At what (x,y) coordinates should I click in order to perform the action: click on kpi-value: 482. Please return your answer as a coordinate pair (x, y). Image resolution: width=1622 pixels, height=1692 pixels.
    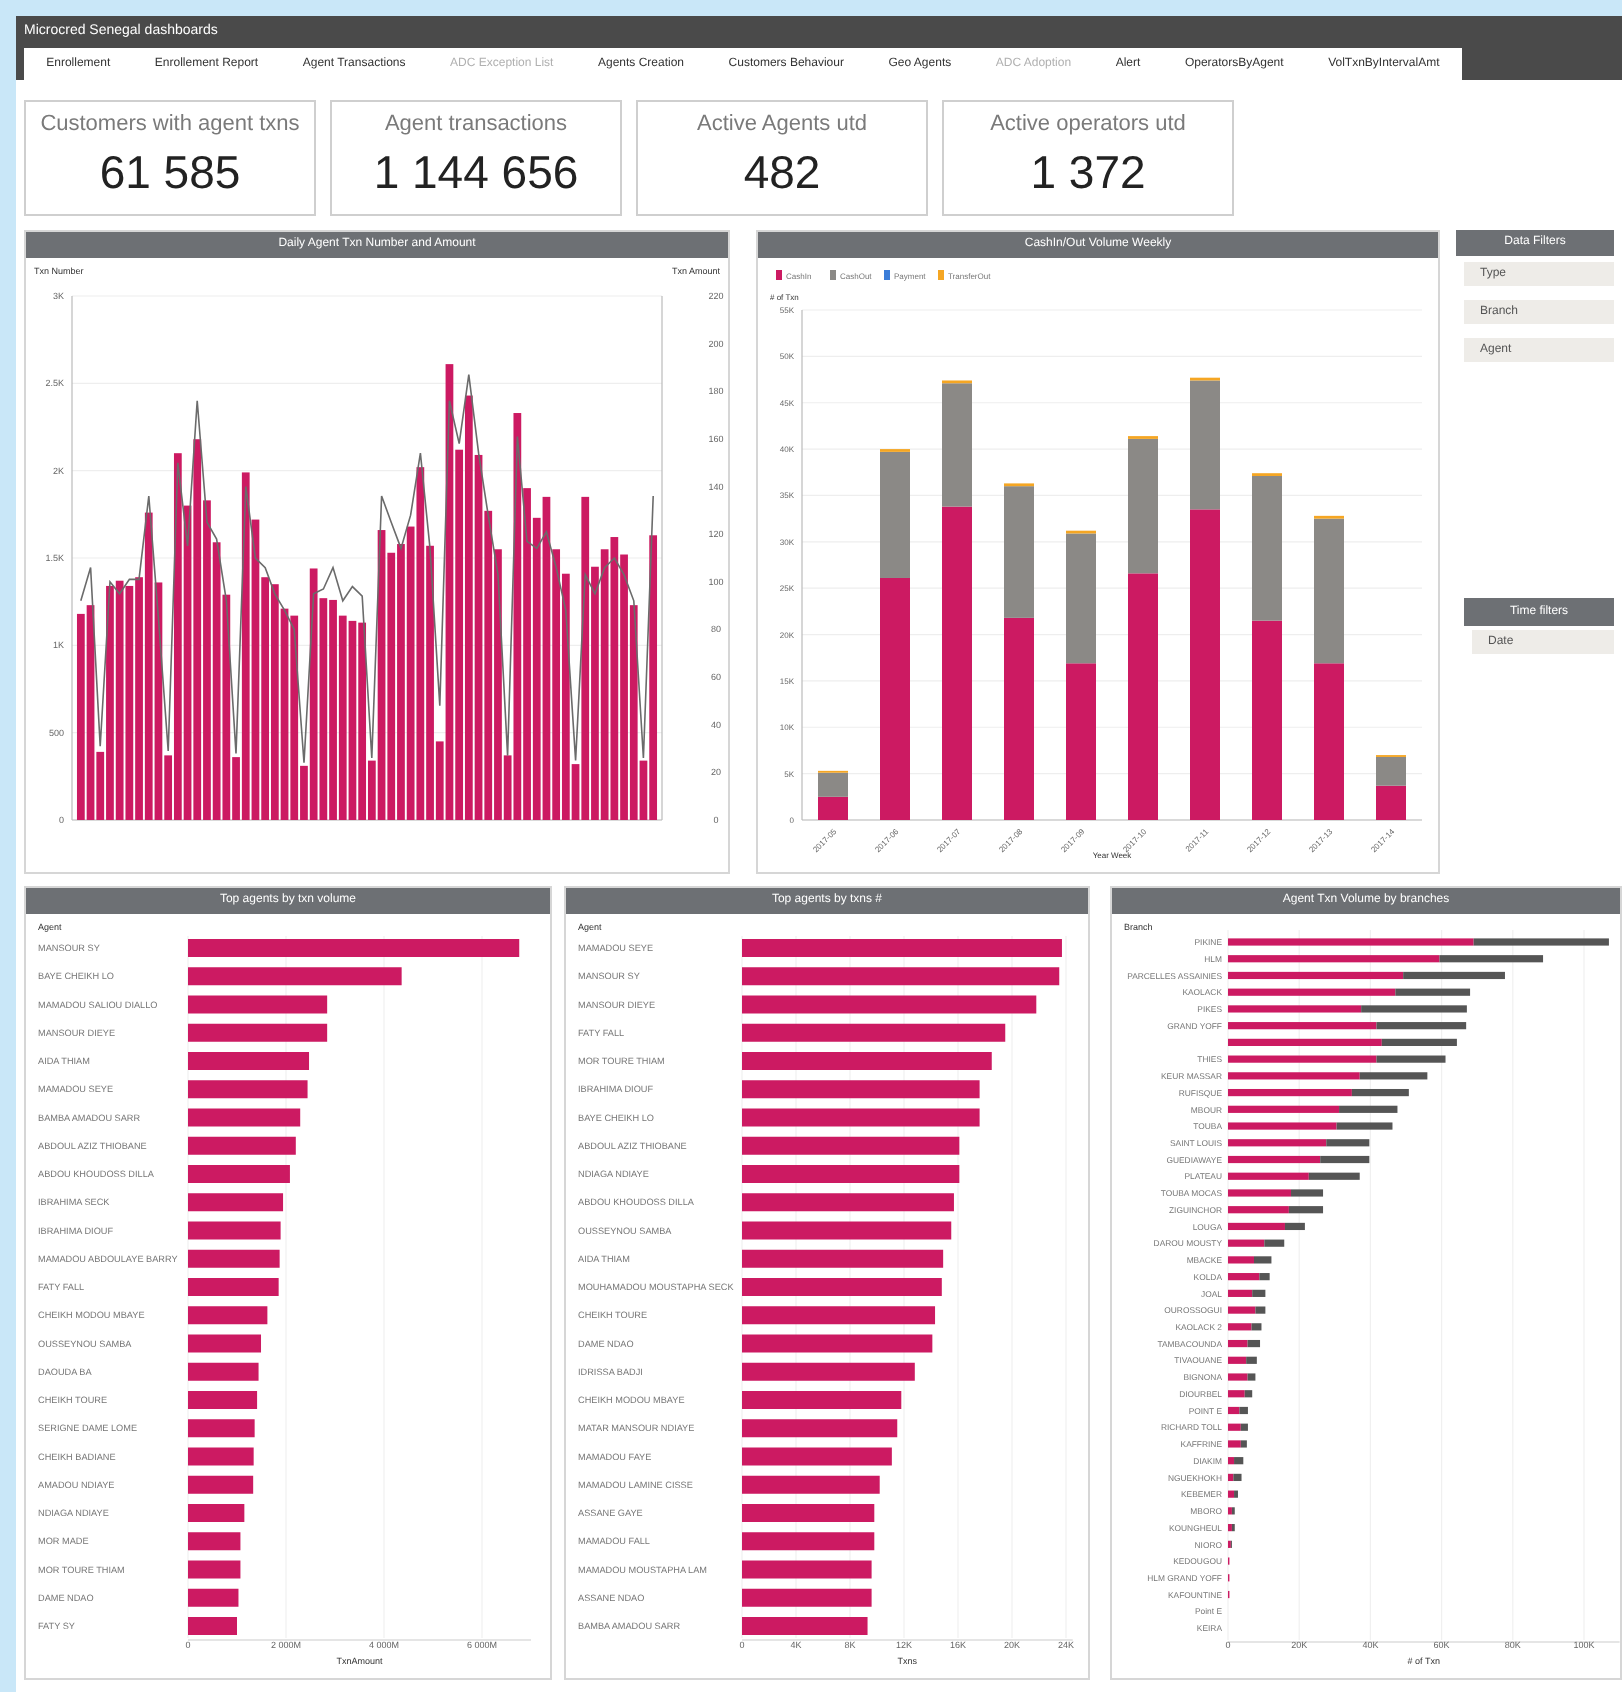
    Looking at the image, I should click on (782, 172).